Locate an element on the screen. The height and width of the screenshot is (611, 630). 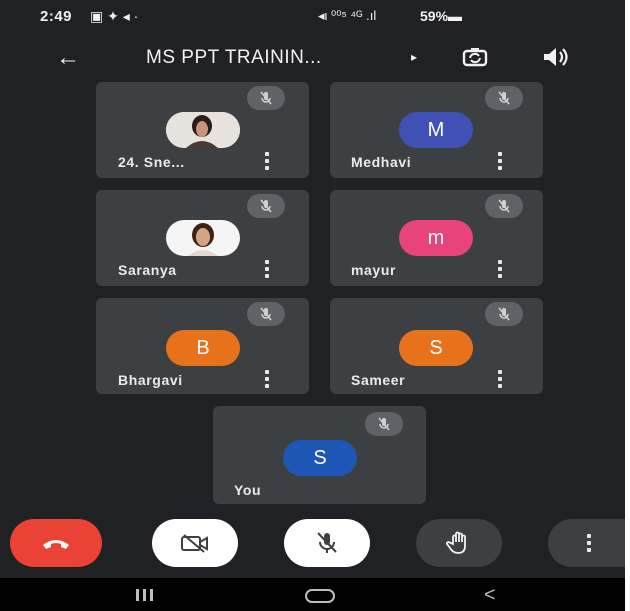
raise-hand-button is located at coordinates (459, 543).